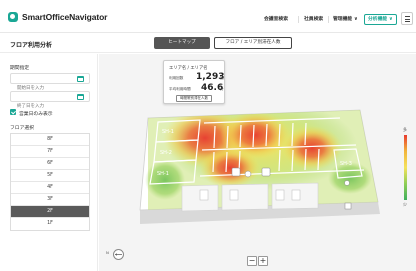  Describe the element at coordinates (163, 174) in the screenshot. I see `area-label-sh1b: SH-1` at that location.